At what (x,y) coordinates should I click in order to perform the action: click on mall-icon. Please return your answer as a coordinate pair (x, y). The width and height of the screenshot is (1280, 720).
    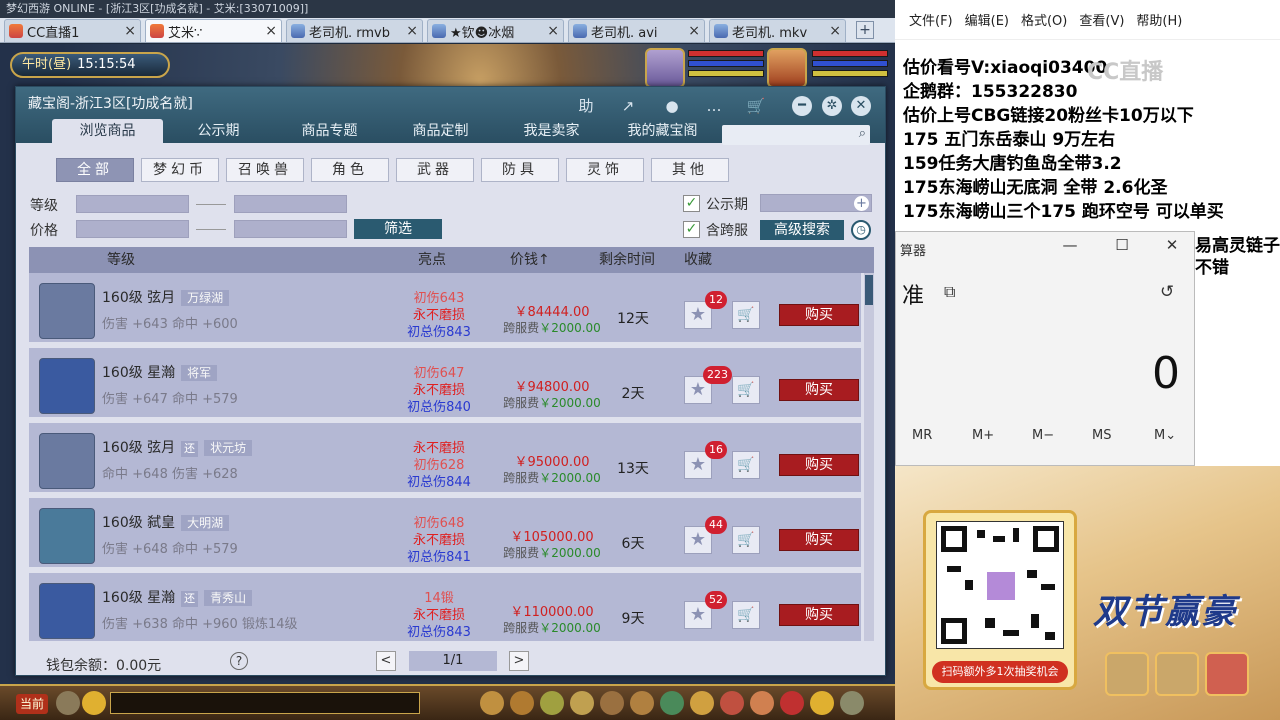
    Looking at the image, I should click on (762, 703).